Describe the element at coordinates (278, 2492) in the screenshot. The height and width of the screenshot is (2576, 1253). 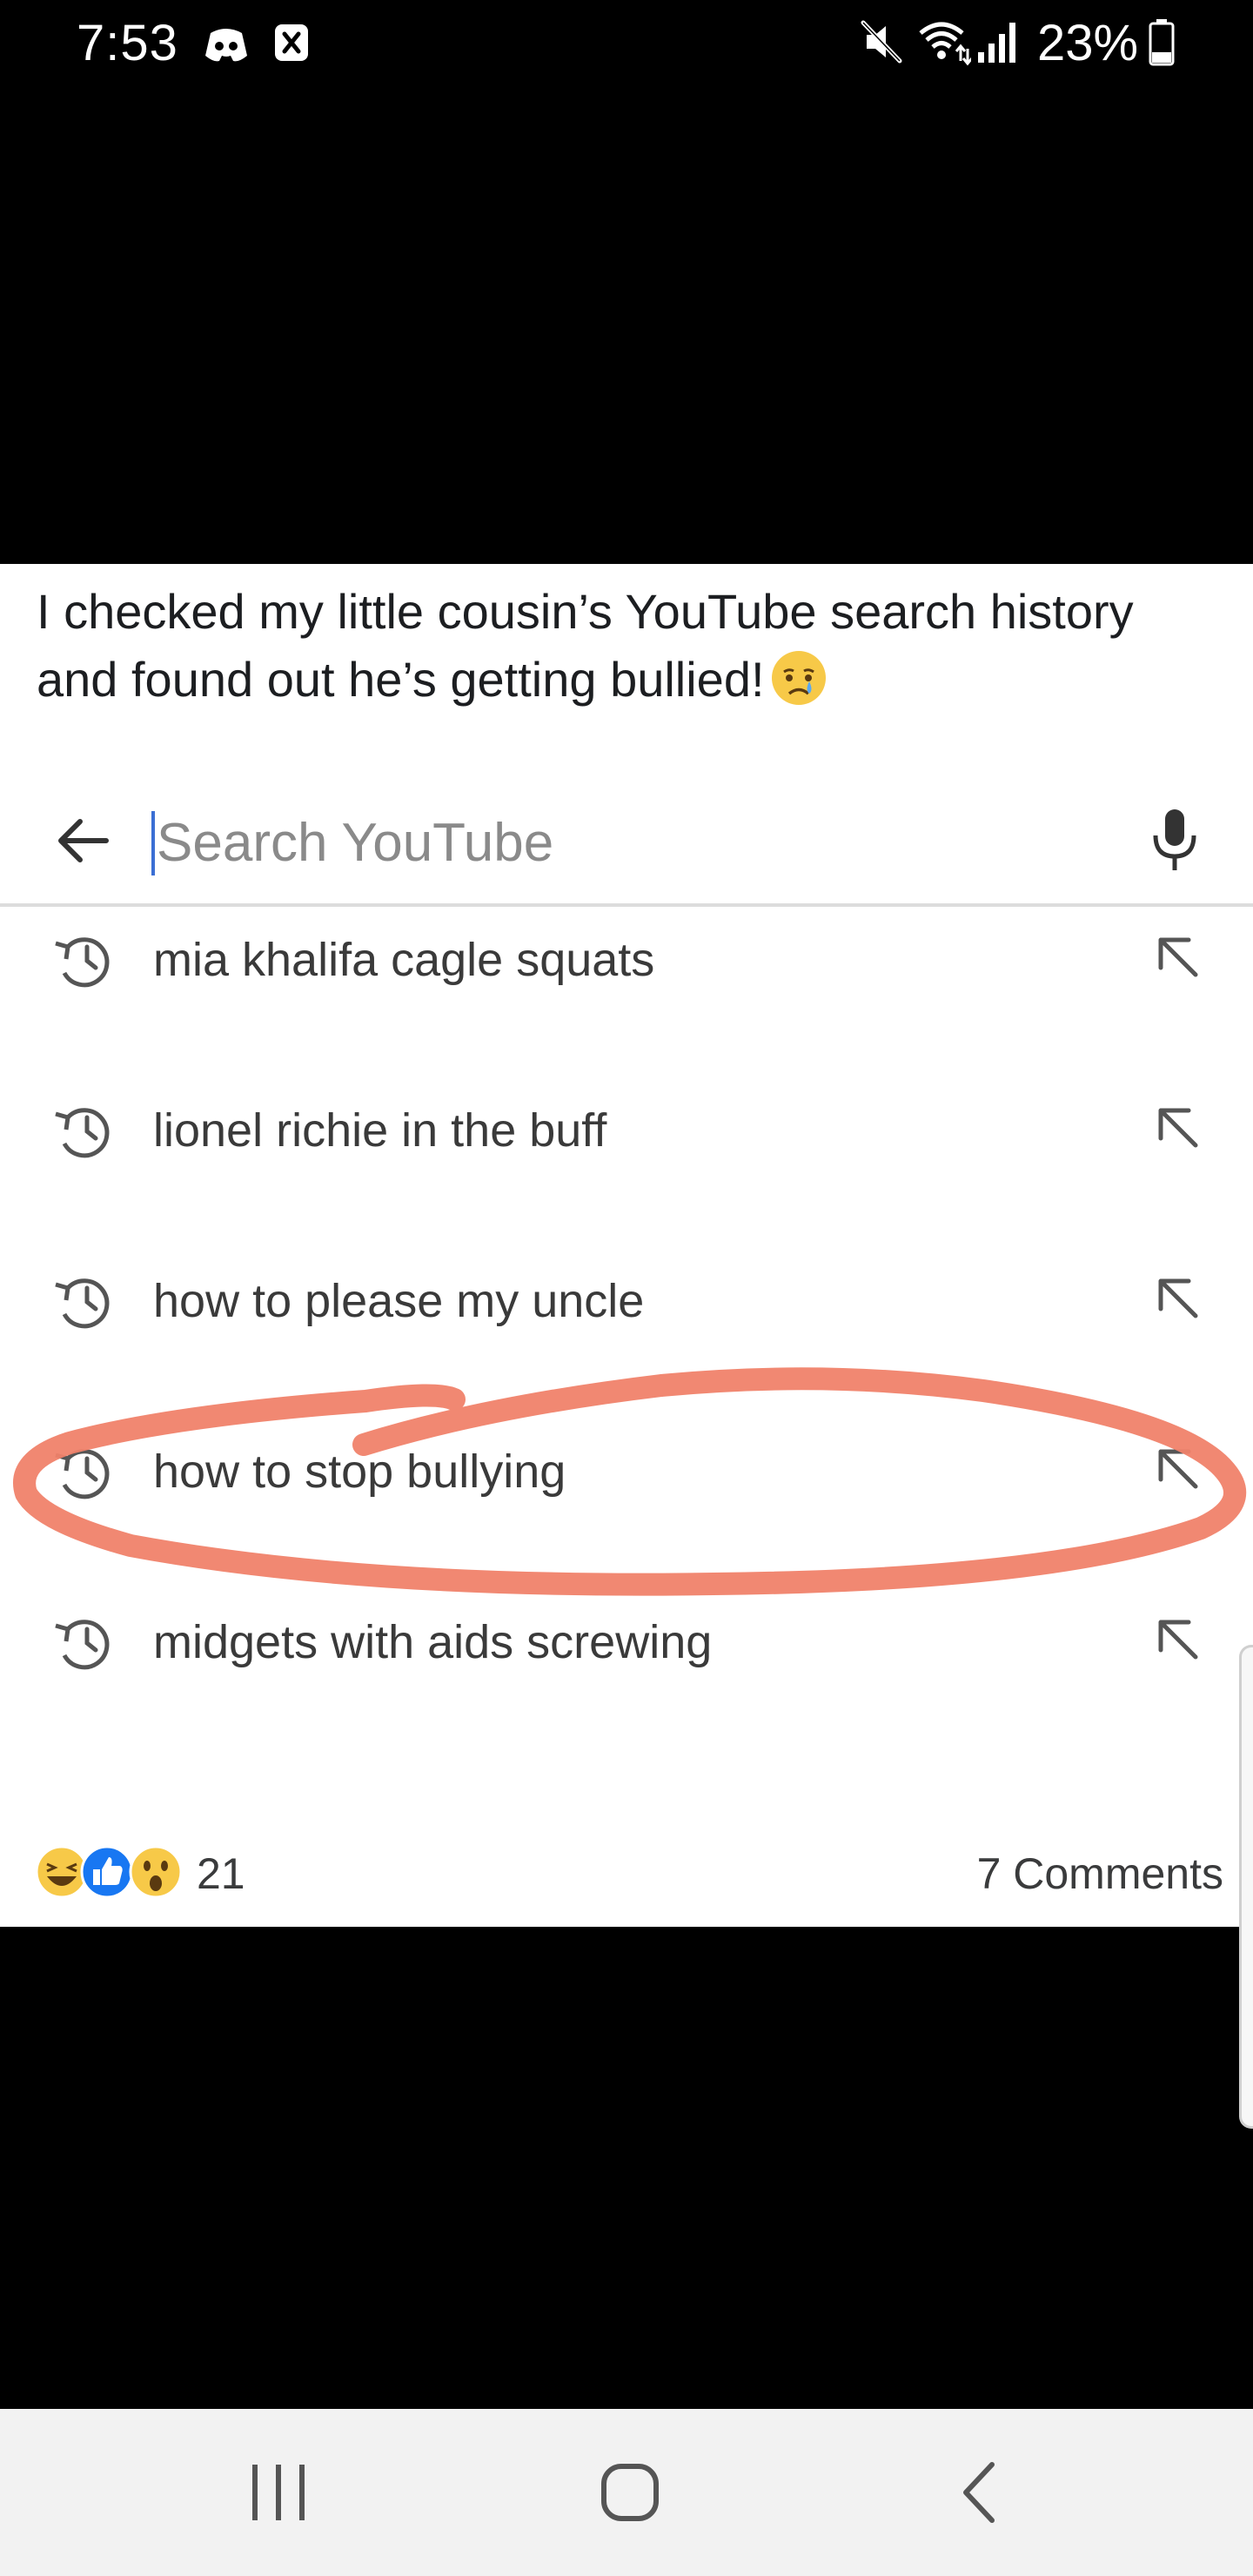
I see `recents-button` at that location.